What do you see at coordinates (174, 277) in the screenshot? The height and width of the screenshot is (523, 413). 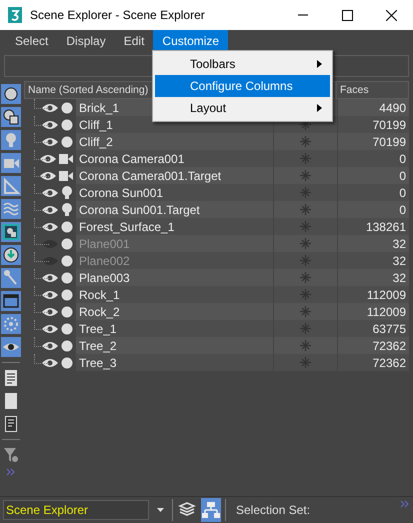 I see `name-cell: Plane003` at bounding box center [174, 277].